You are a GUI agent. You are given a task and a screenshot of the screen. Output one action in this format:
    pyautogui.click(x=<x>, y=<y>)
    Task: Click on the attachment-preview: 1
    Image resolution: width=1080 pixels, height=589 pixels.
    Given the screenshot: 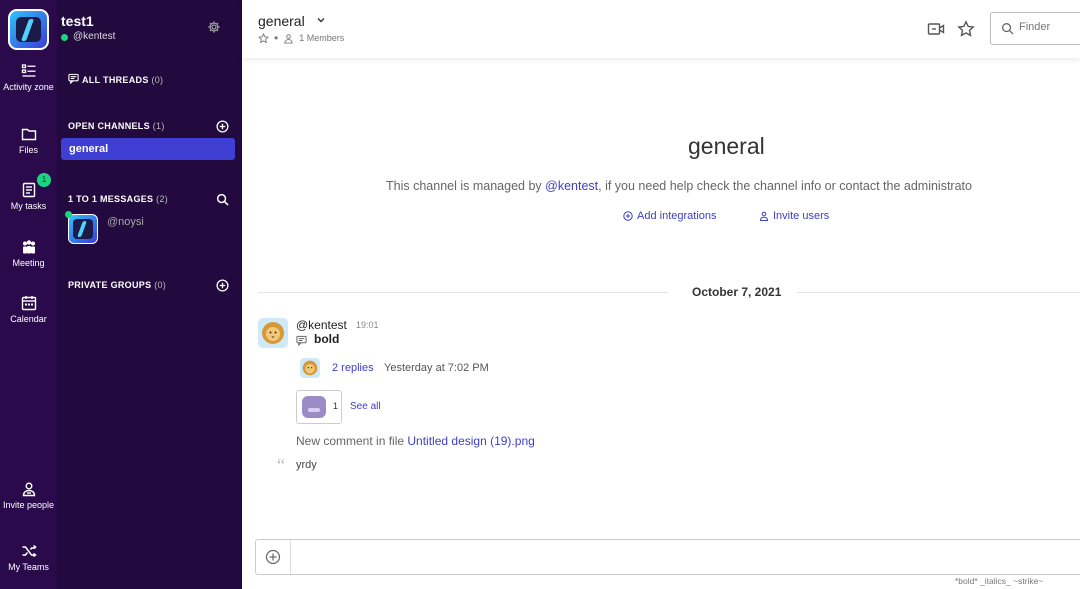 What is the action you would take?
    pyautogui.click(x=319, y=407)
    